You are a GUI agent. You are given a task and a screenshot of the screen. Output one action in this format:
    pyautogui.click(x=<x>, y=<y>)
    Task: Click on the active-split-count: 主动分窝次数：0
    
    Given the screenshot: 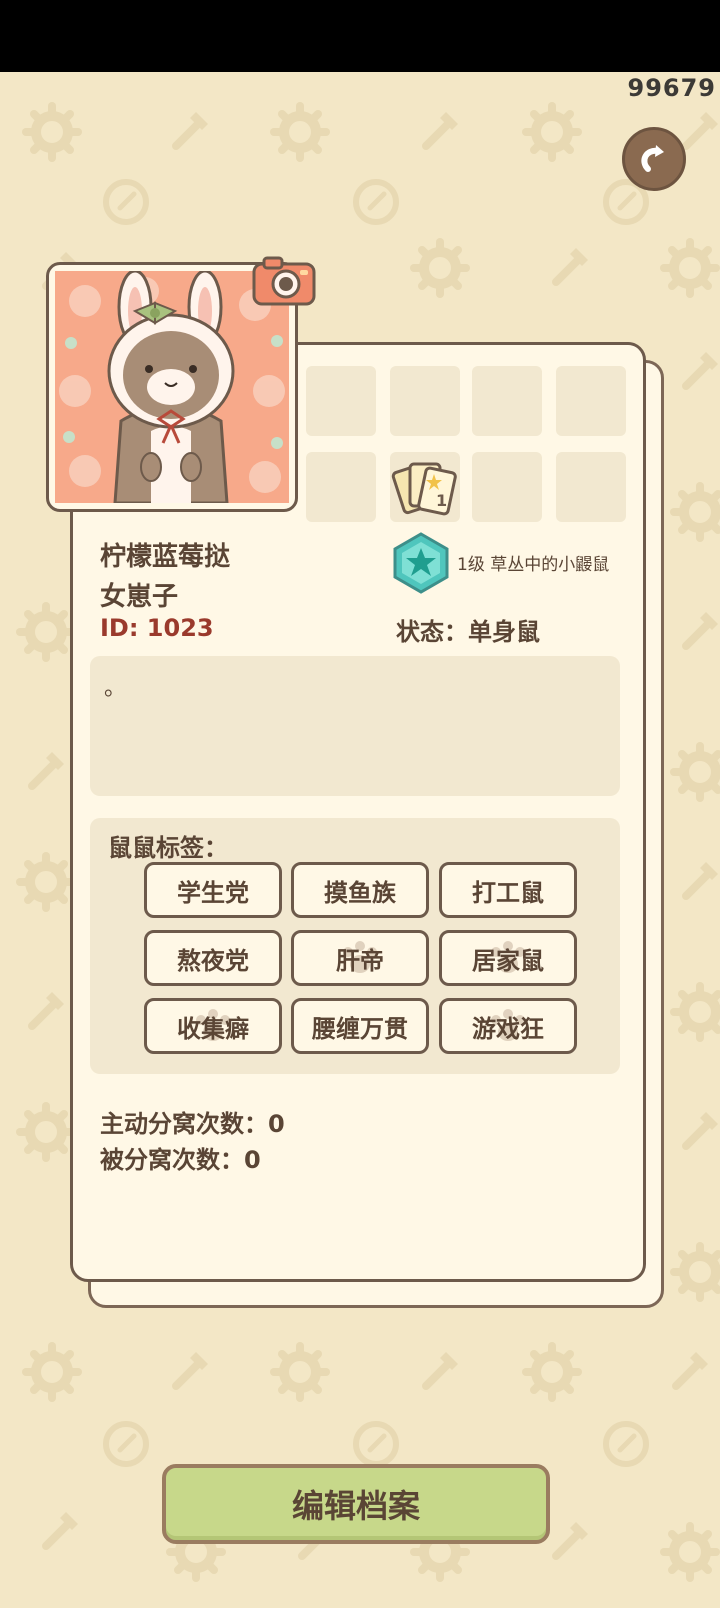 What is the action you would take?
    pyautogui.click(x=192, y=1124)
    